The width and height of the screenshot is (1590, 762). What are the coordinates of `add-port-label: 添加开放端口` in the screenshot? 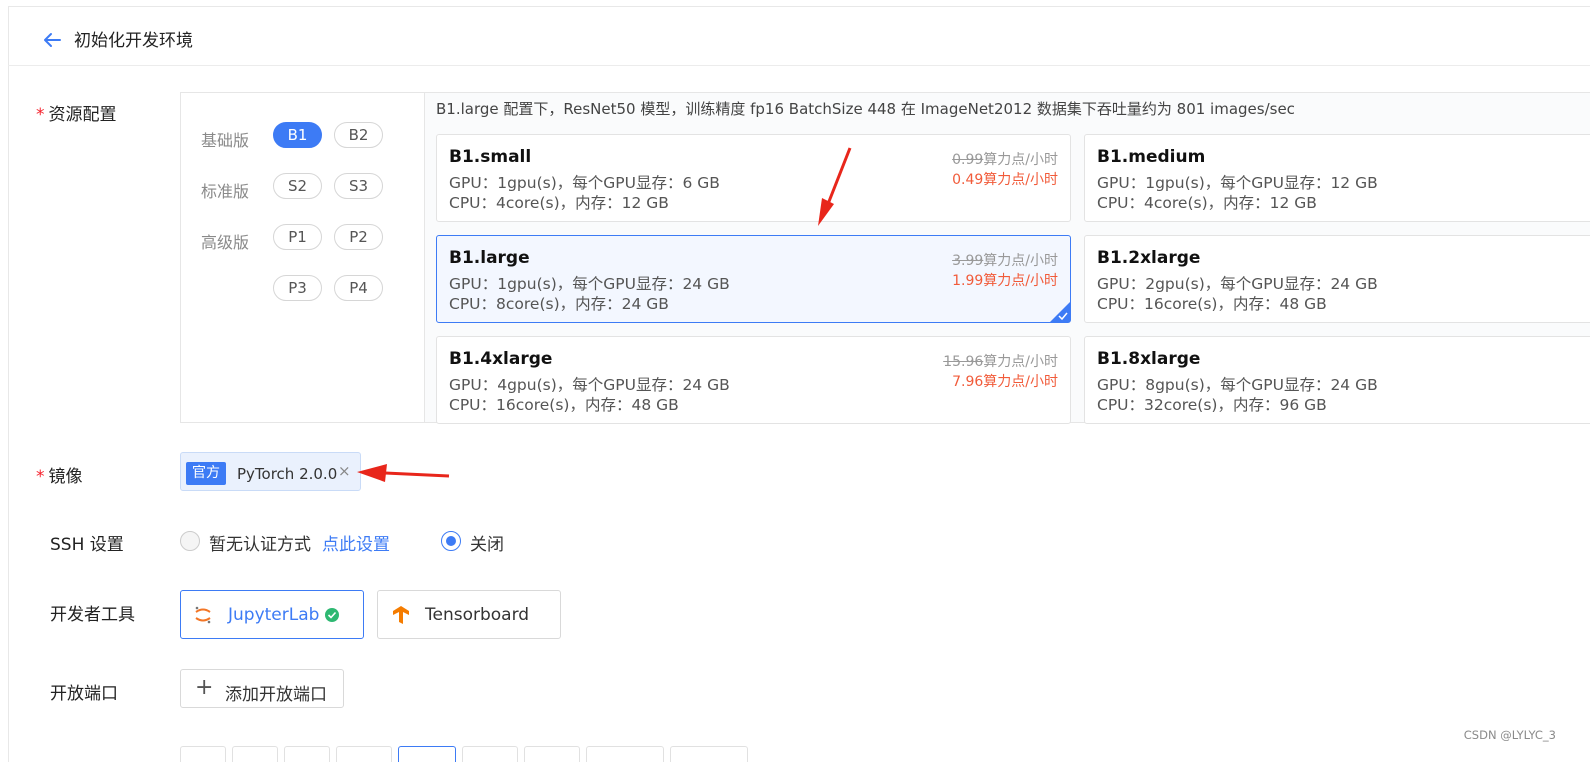 It's located at (276, 695).